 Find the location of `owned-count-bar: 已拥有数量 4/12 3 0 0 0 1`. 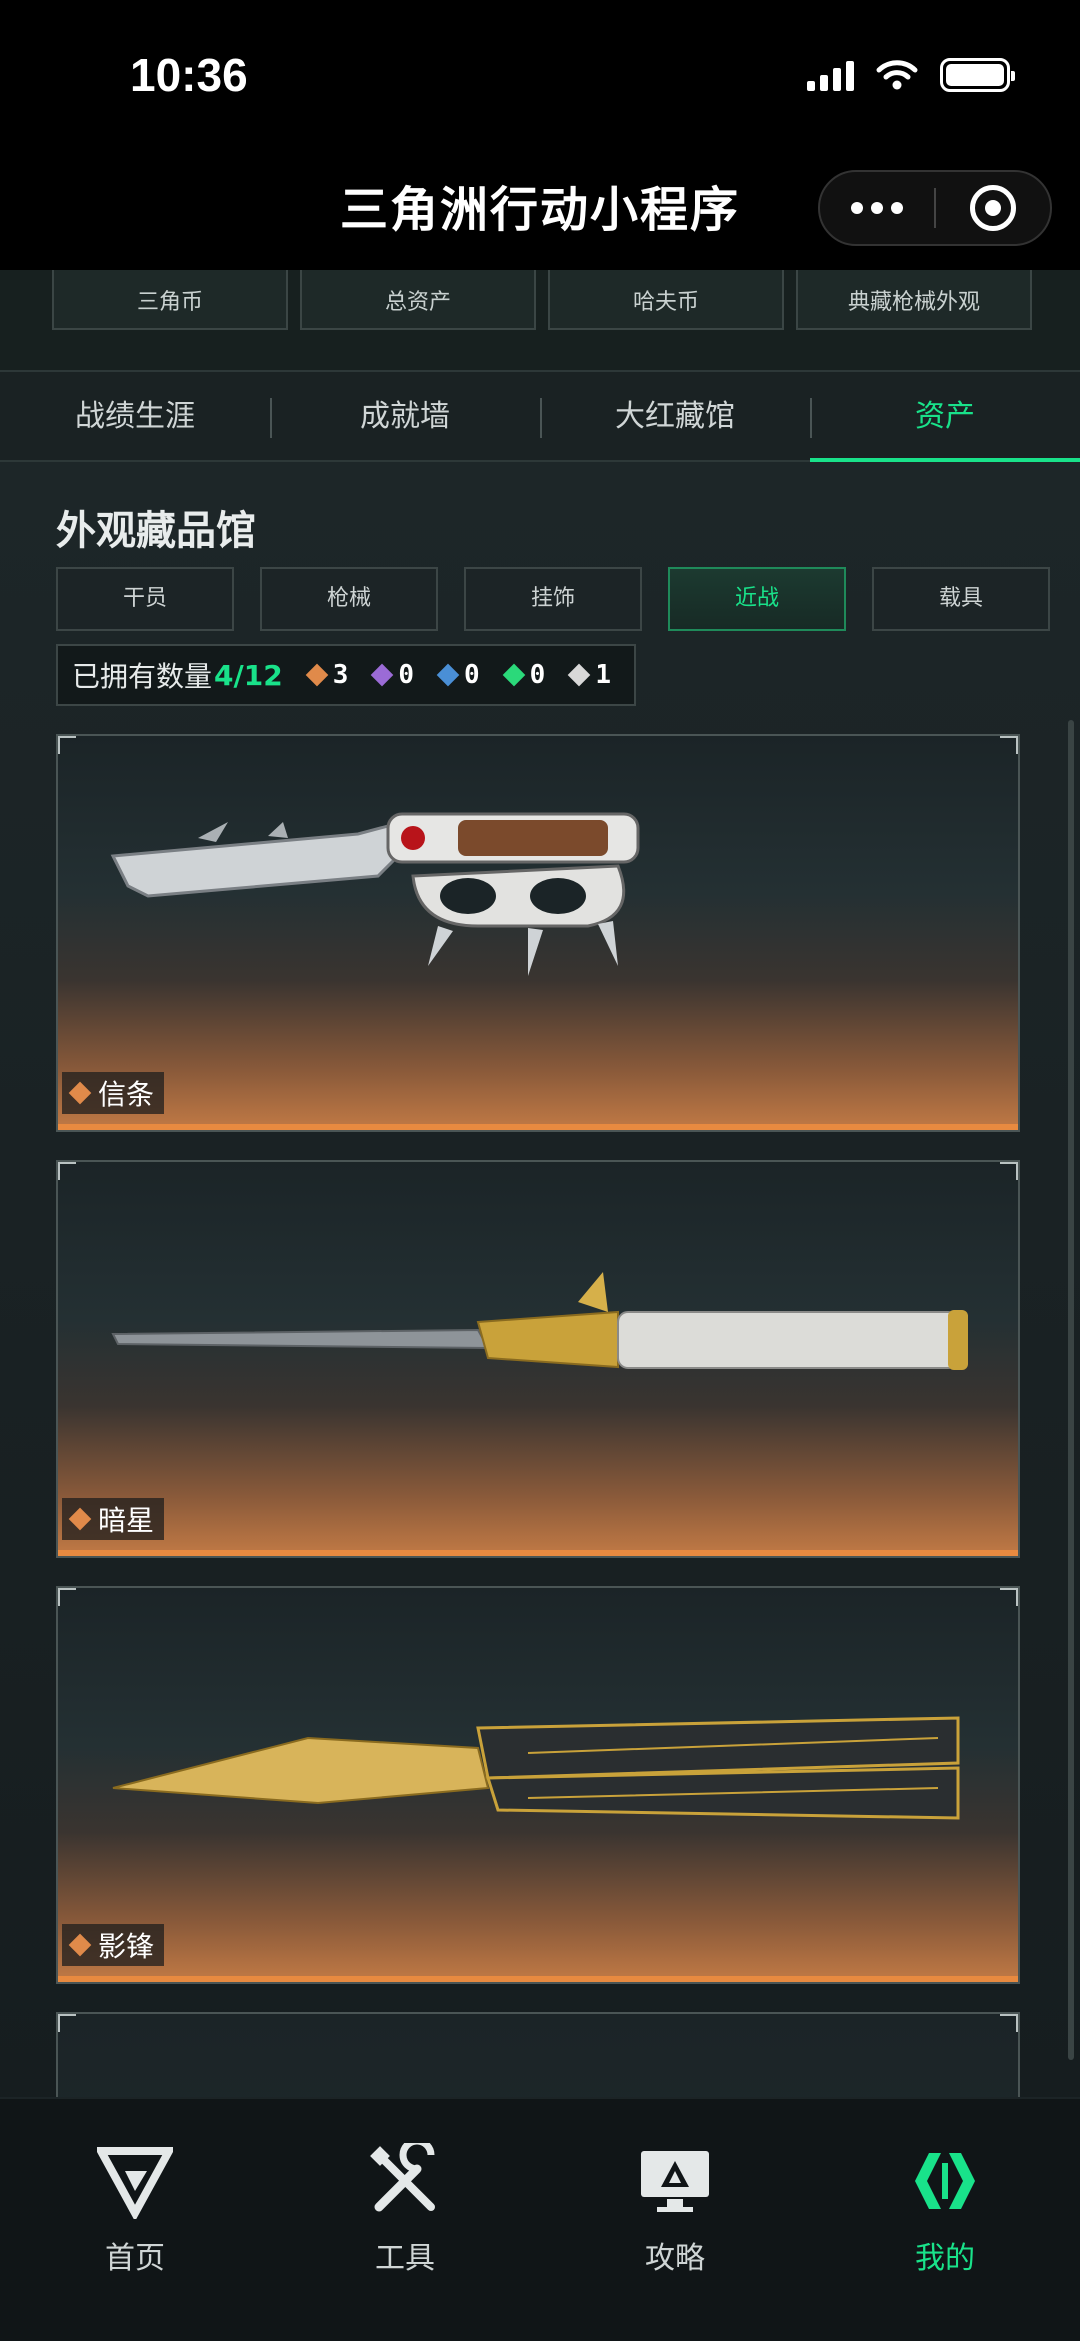

owned-count-bar: 已拥有数量 4/12 3 0 0 0 1 is located at coordinates (346, 675).